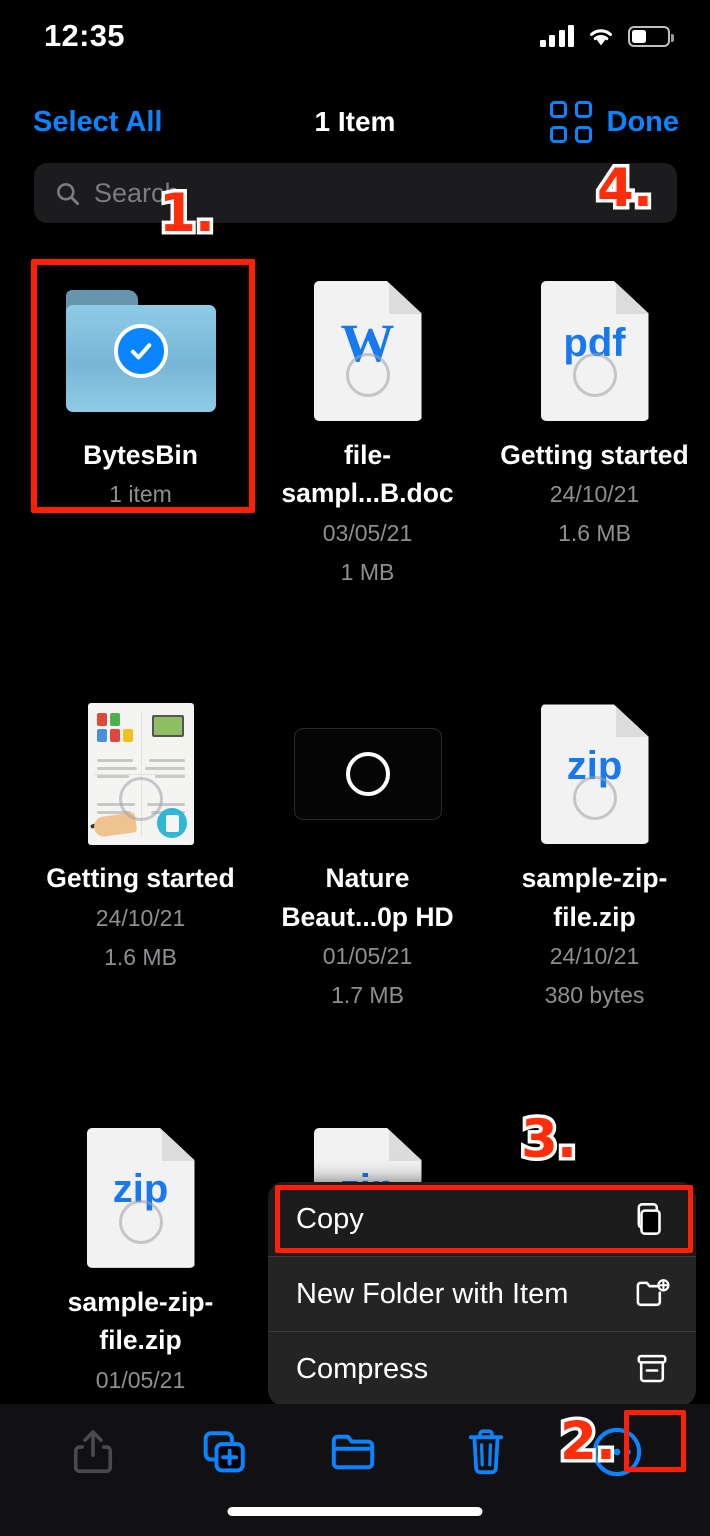 This screenshot has width=710, height=1536. What do you see at coordinates (587, 1441) in the screenshot?
I see `annotation-marker-2: 2.` at bounding box center [587, 1441].